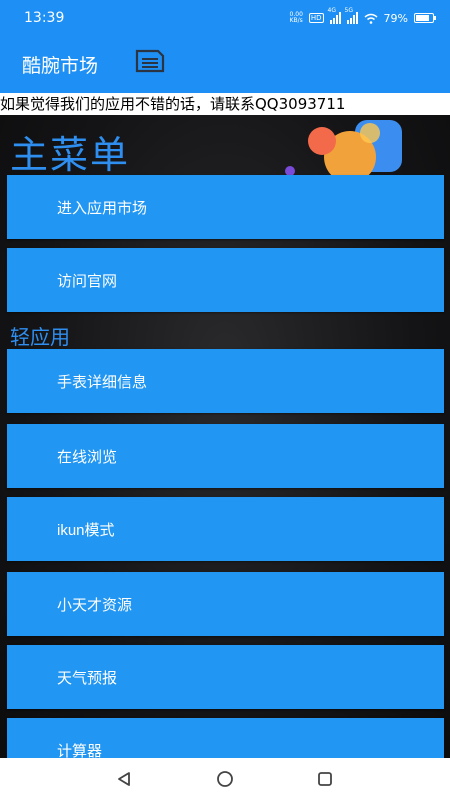 This screenshot has height=800, width=450. What do you see at coordinates (225, 64) in the screenshot?
I see `app-bar: 酷腕市场` at bounding box center [225, 64].